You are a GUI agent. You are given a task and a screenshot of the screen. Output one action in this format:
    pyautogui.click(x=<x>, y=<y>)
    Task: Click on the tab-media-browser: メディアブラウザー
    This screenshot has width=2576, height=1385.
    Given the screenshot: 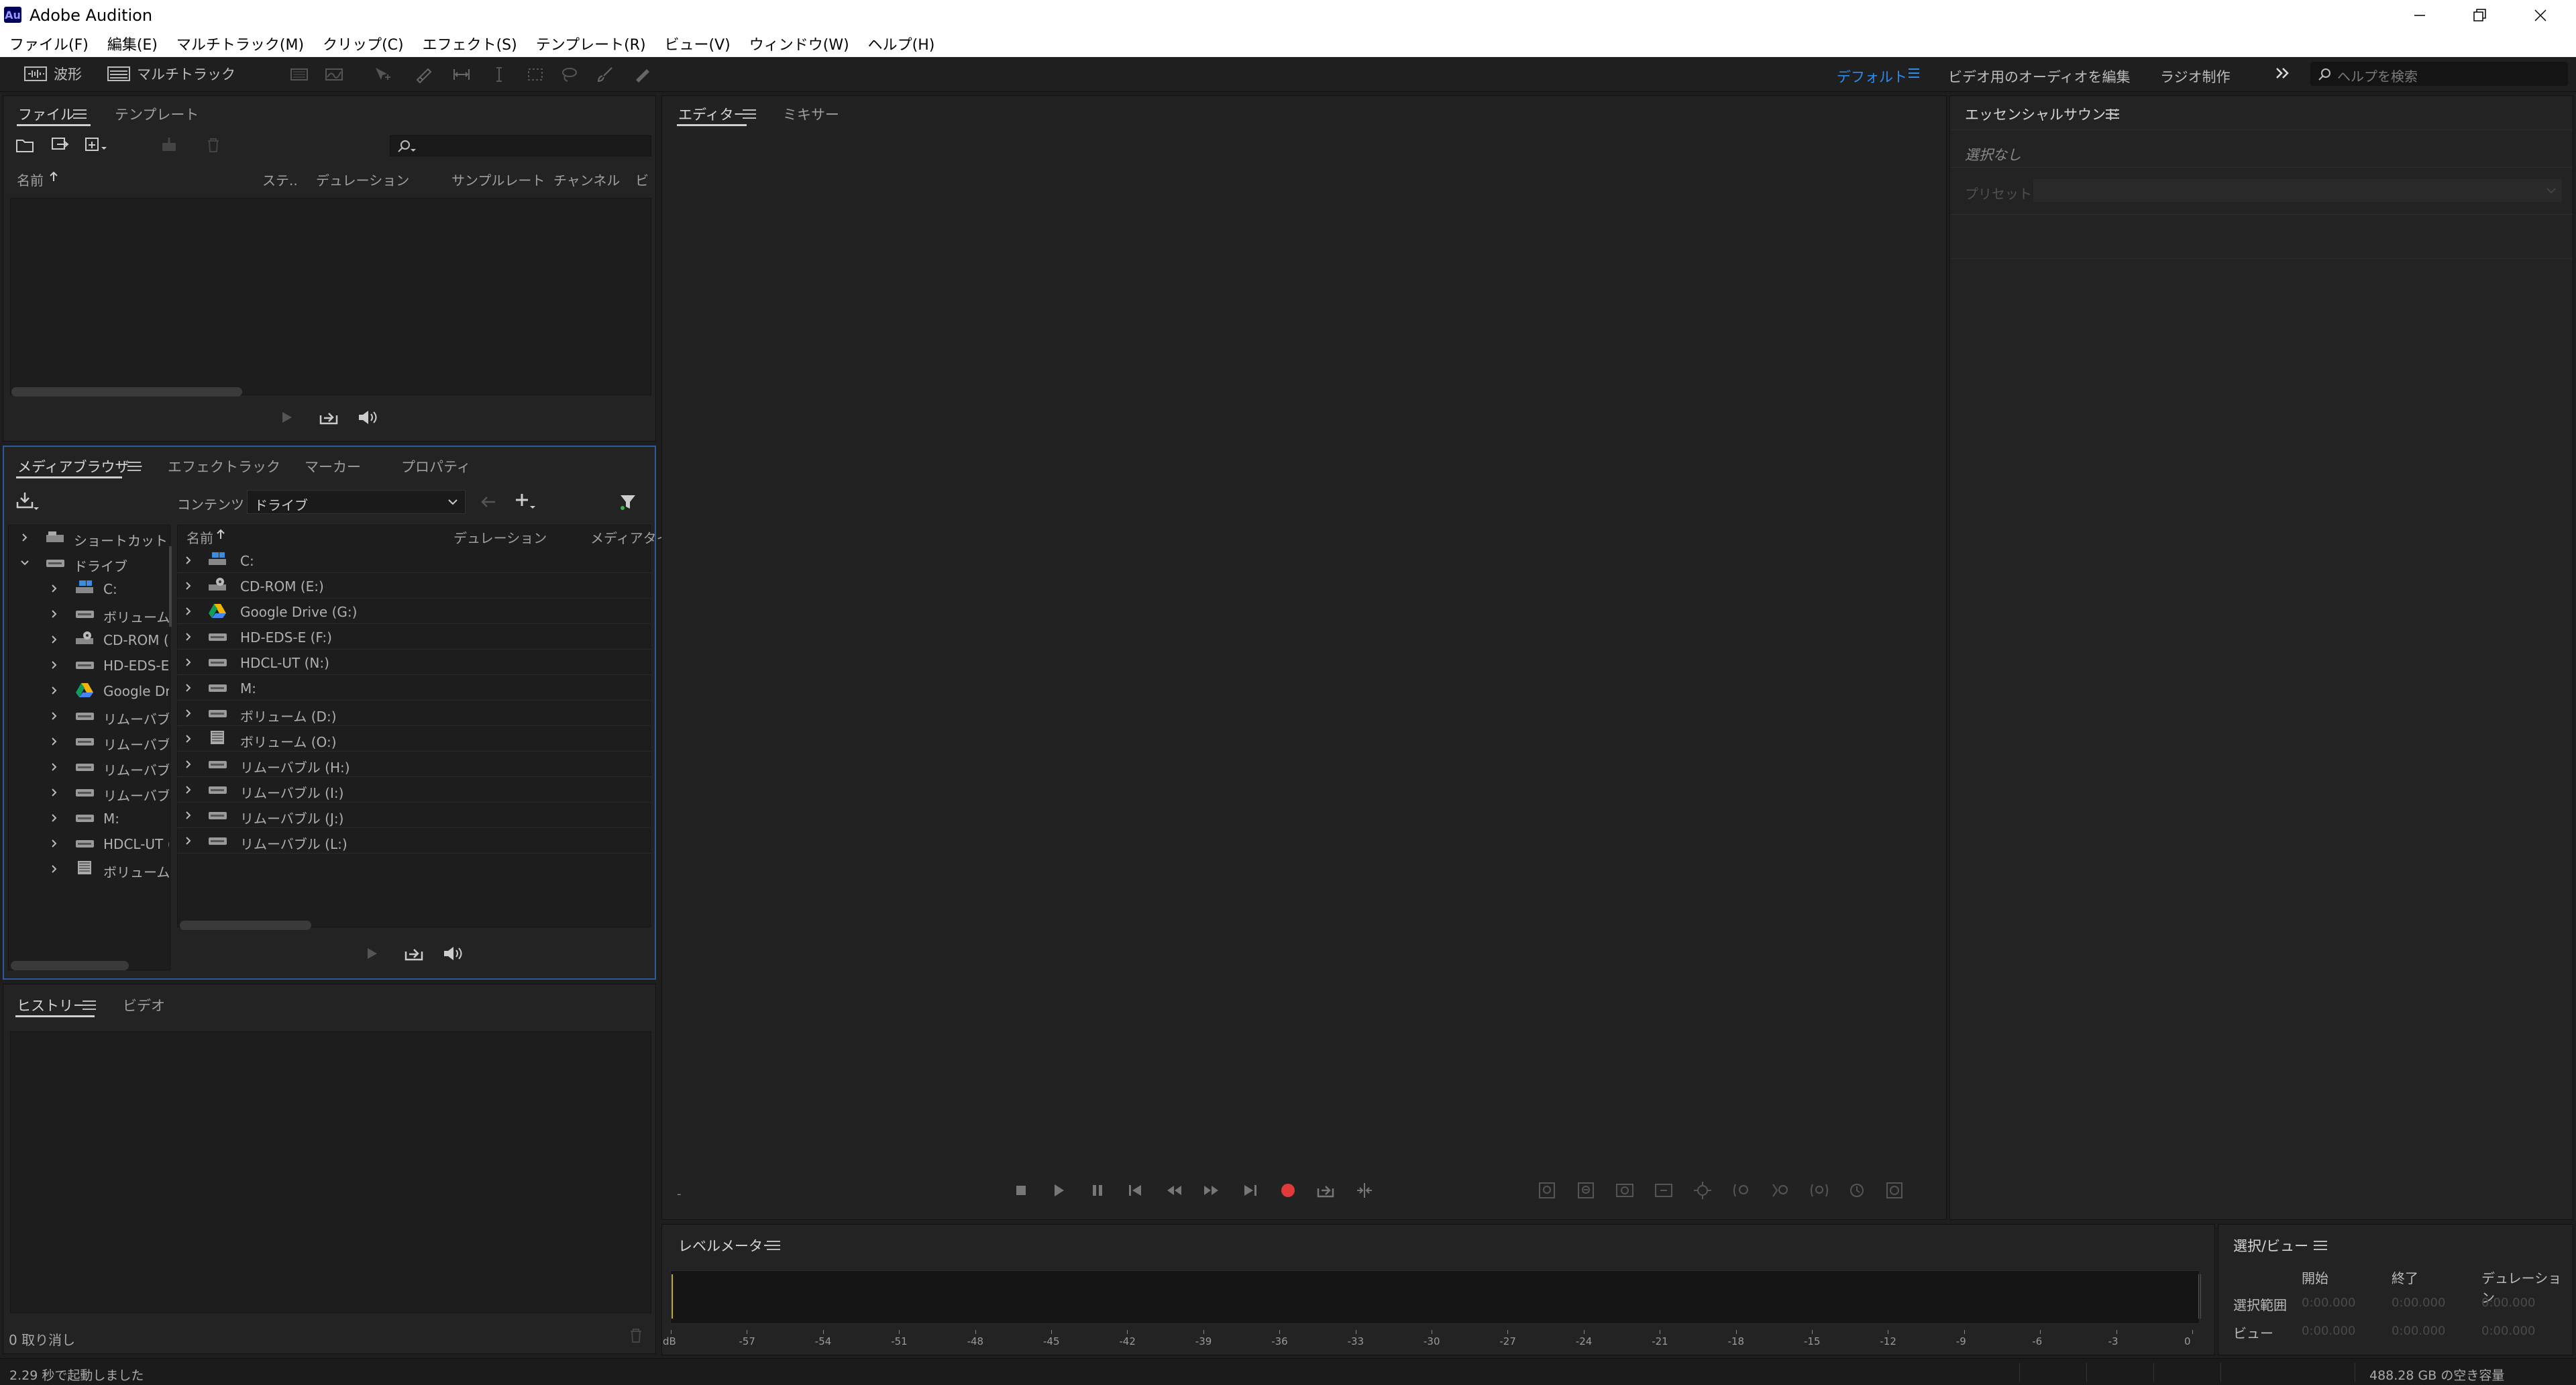 What is the action you would take?
    pyautogui.click(x=80, y=466)
    